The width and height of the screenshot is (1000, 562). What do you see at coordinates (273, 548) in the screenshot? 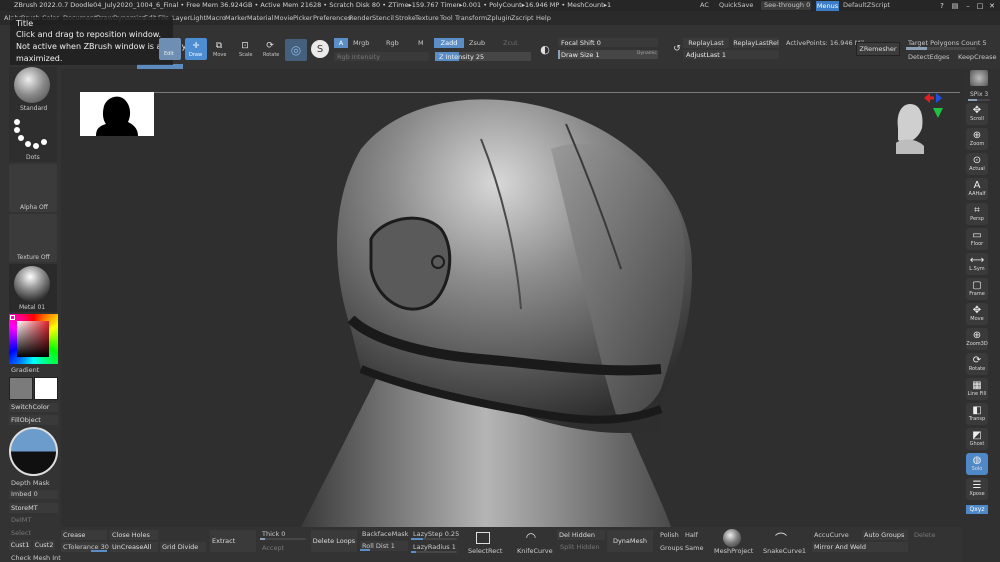
I see `accept-button: Accept` at bounding box center [273, 548].